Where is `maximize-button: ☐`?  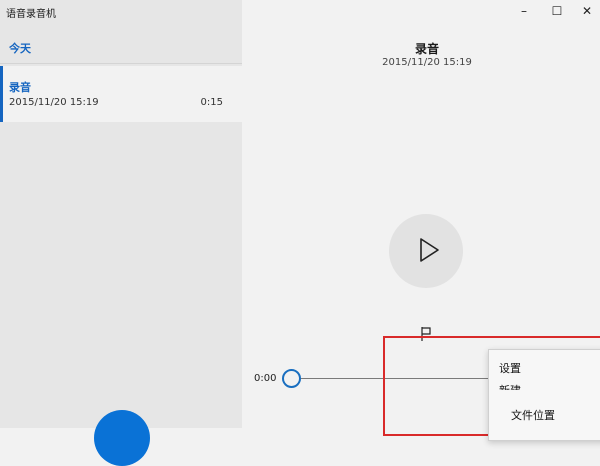
maximize-button: ☐ is located at coordinates (557, 11).